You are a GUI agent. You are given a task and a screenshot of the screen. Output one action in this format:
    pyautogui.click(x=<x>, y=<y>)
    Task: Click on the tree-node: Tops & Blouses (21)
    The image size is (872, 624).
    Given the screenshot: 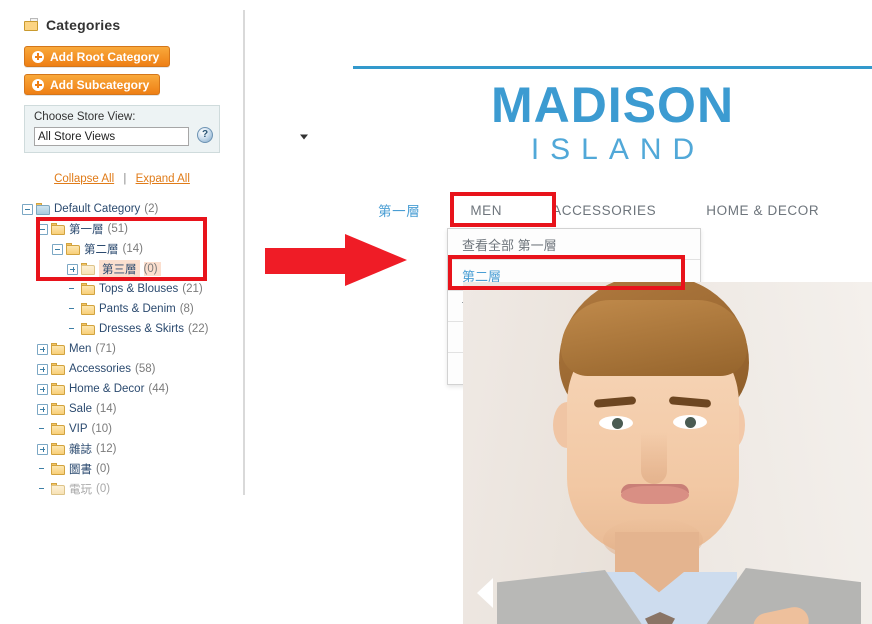 What is the action you would take?
    pyautogui.click(x=132, y=289)
    